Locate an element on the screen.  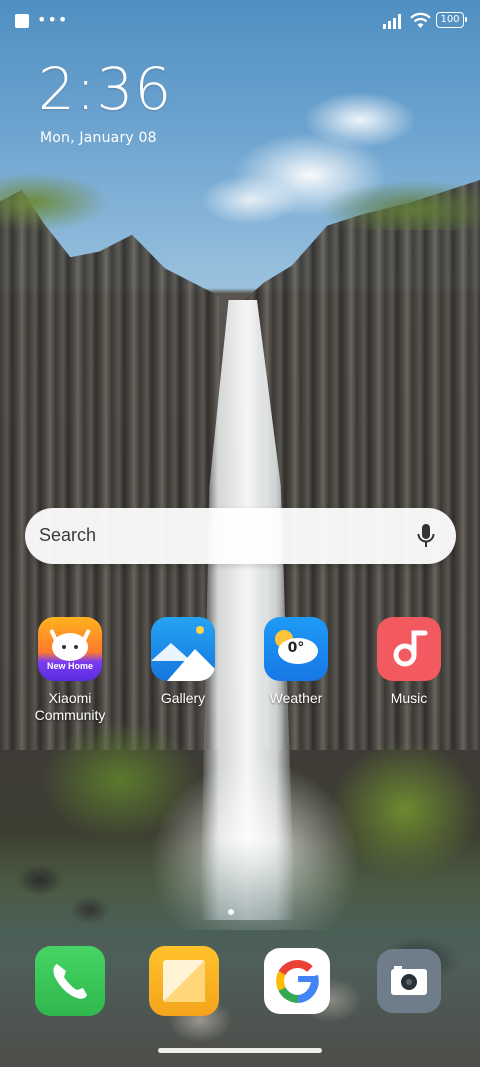
dock-camera is located at coordinates (409, 981).